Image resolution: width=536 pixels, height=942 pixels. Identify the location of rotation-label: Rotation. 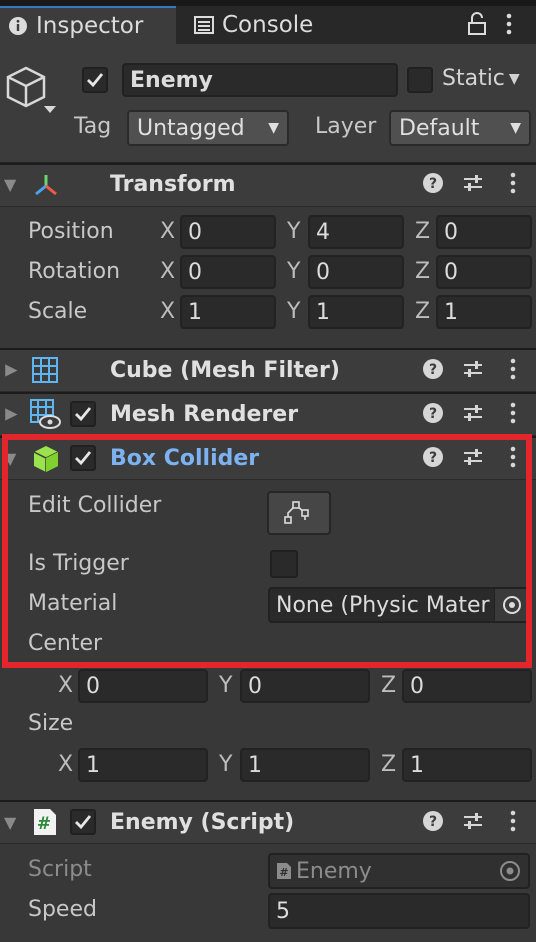
(74, 271).